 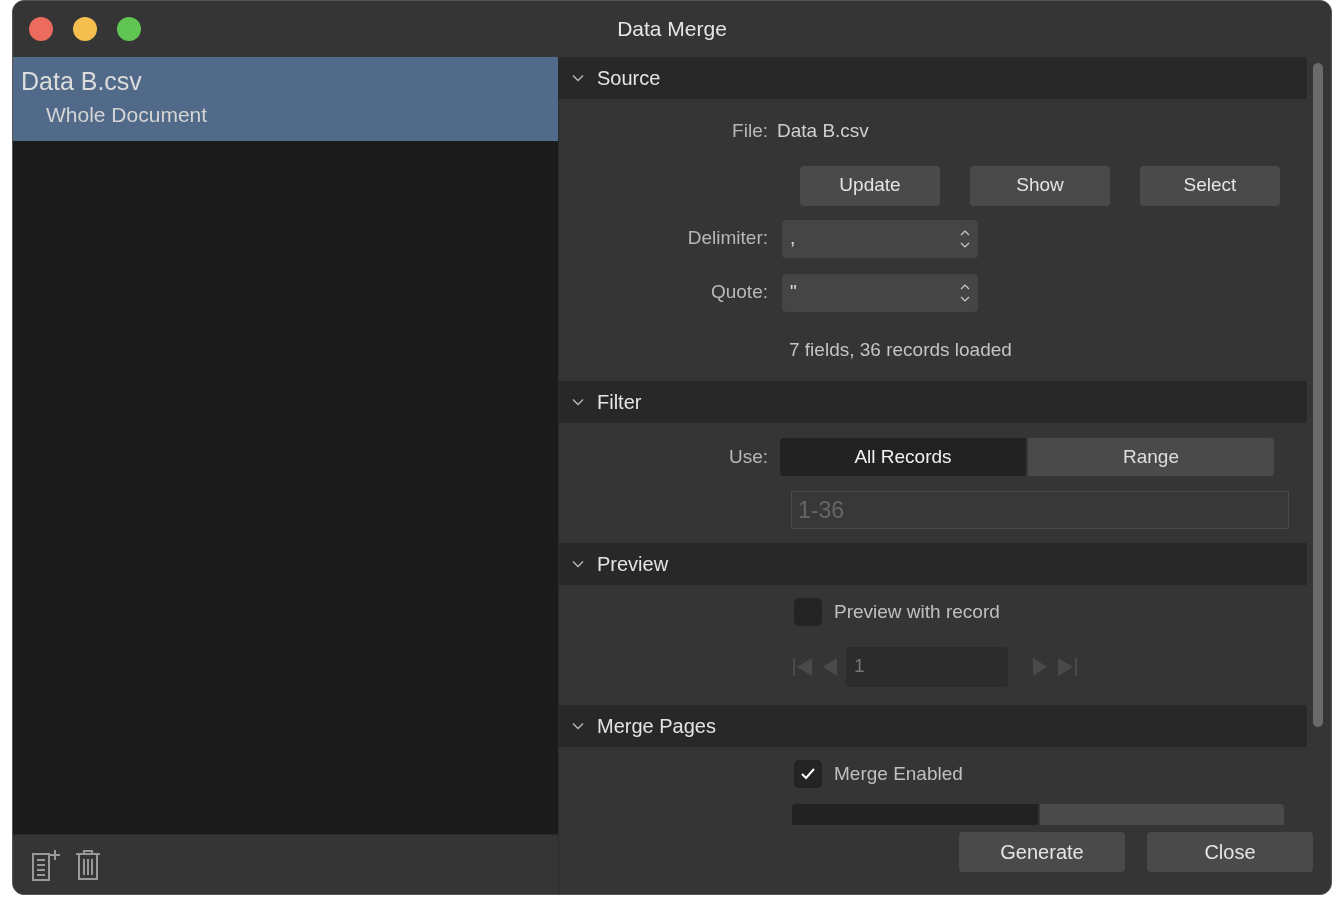 I want to click on section-title: Preview, so click(x=633, y=564).